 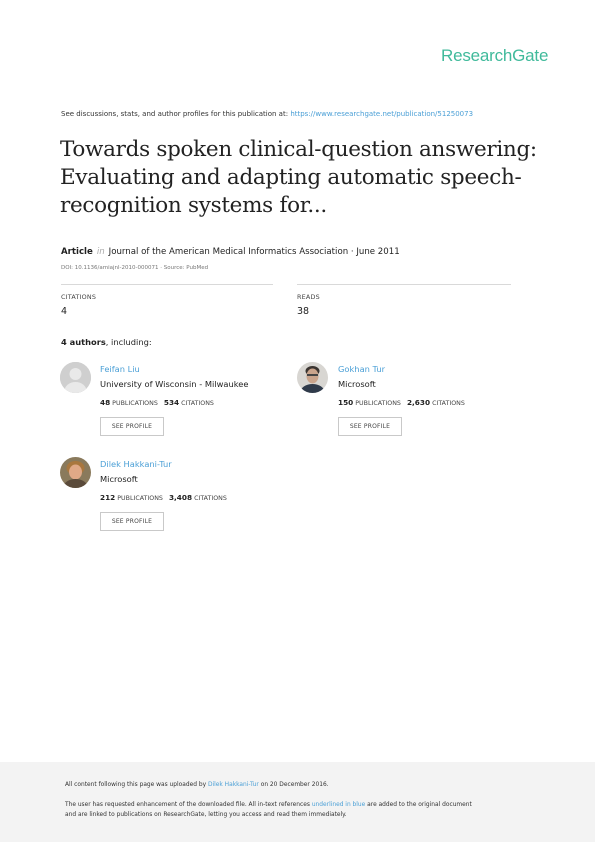 I want to click on researchgate-logo: ResearchGate, so click(x=494, y=56).